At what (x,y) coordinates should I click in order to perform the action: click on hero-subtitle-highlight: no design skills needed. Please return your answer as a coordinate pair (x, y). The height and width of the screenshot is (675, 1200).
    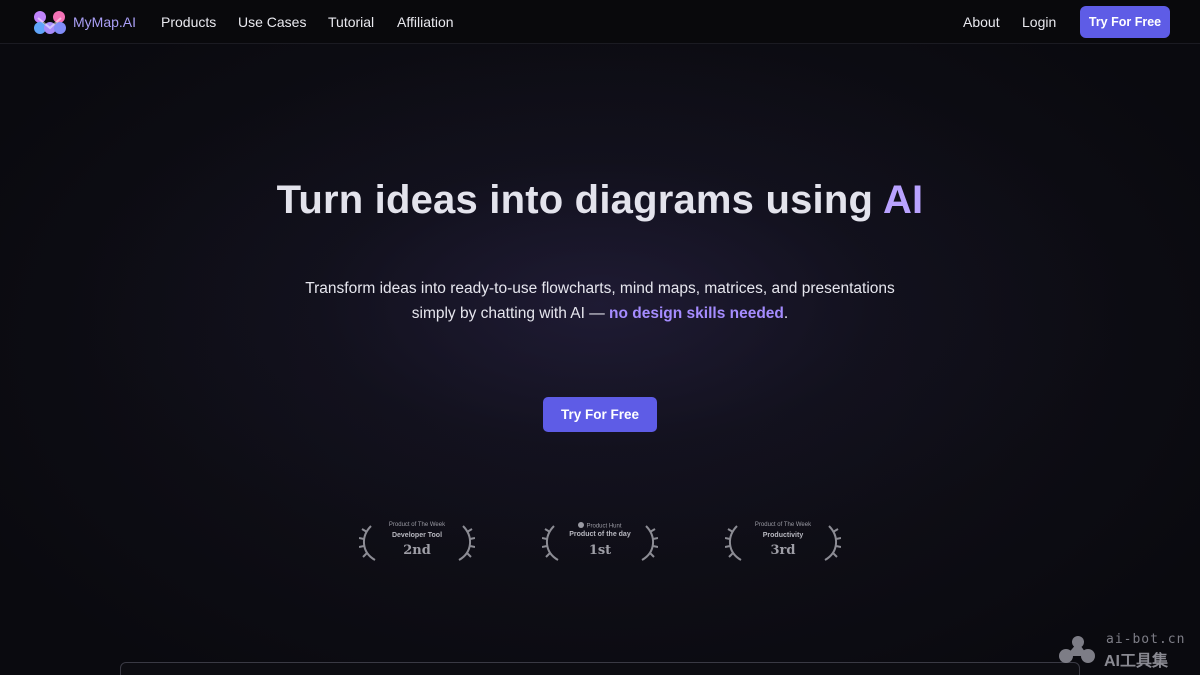
    Looking at the image, I should click on (696, 313).